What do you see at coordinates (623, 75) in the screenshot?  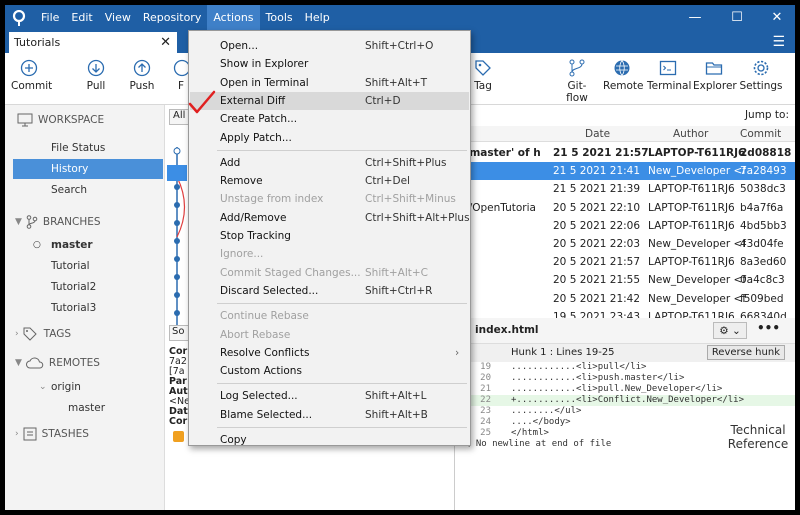 I see `remote-button: Remote` at bounding box center [623, 75].